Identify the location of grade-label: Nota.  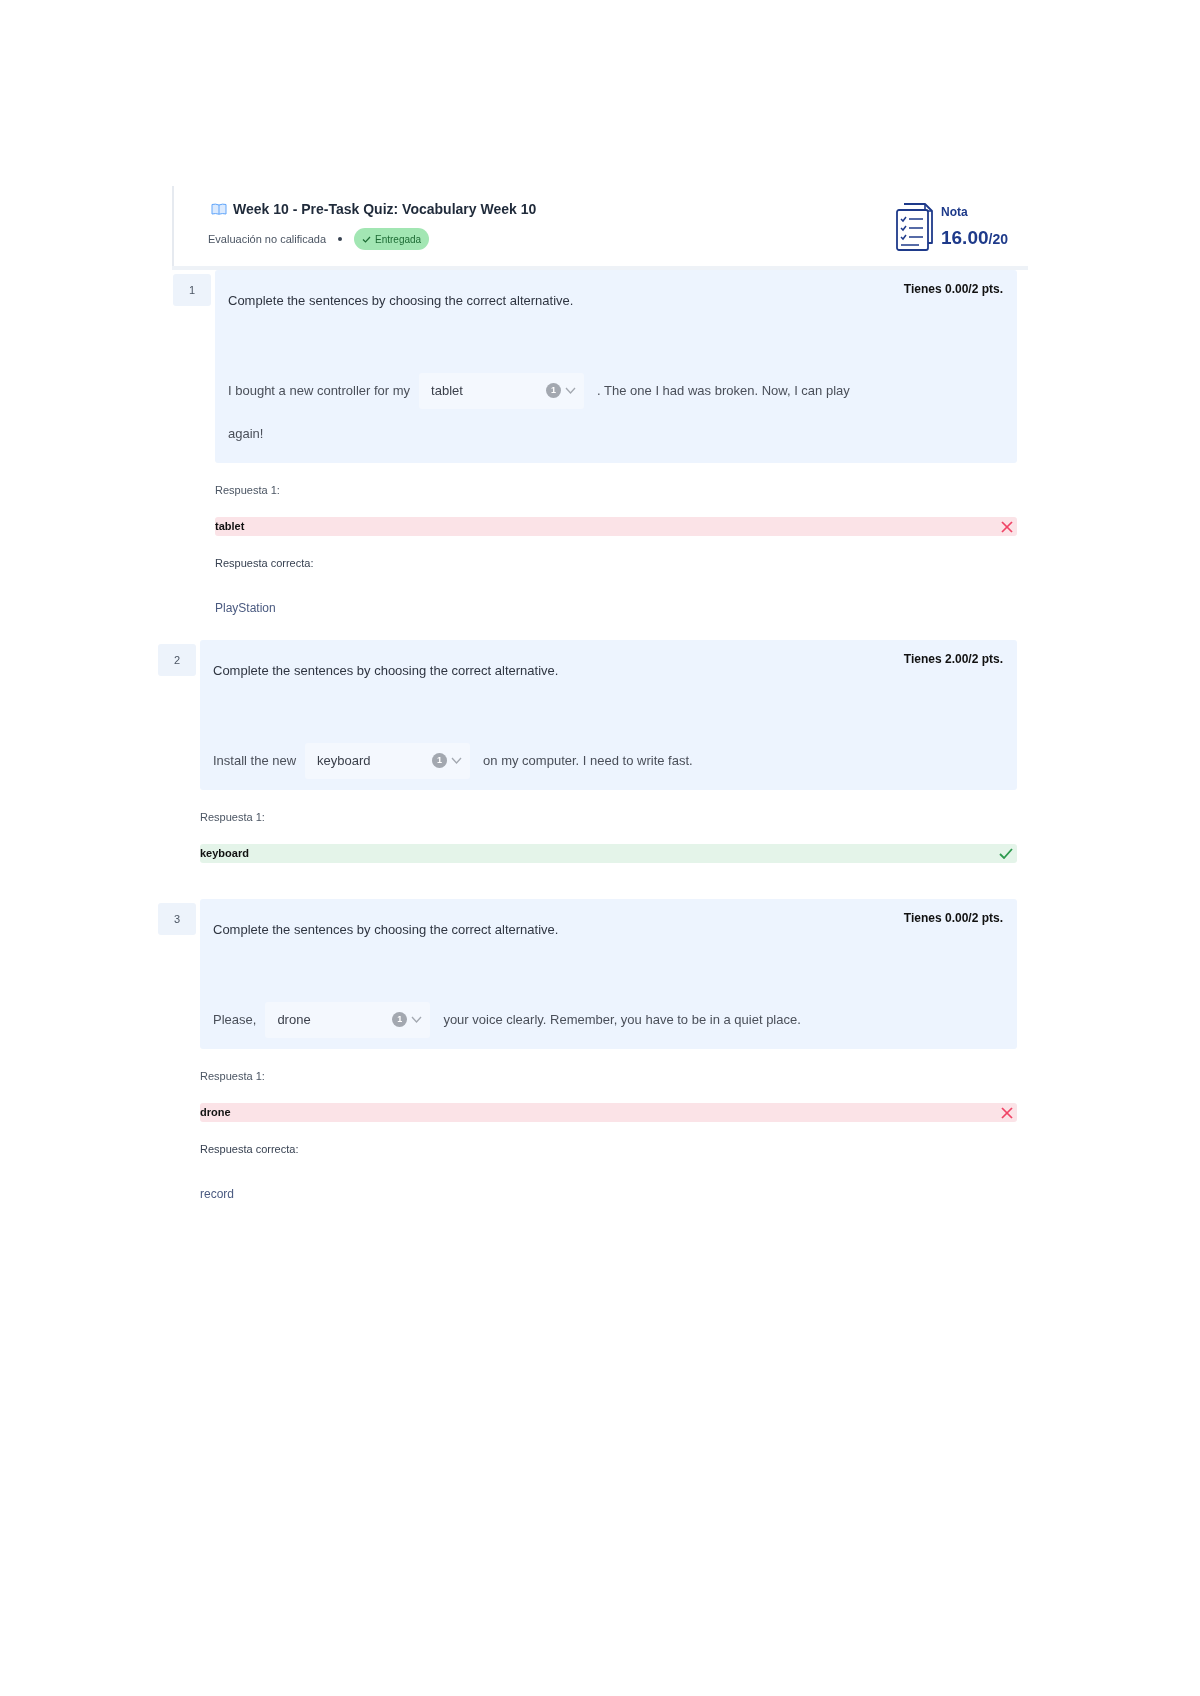
(955, 211).